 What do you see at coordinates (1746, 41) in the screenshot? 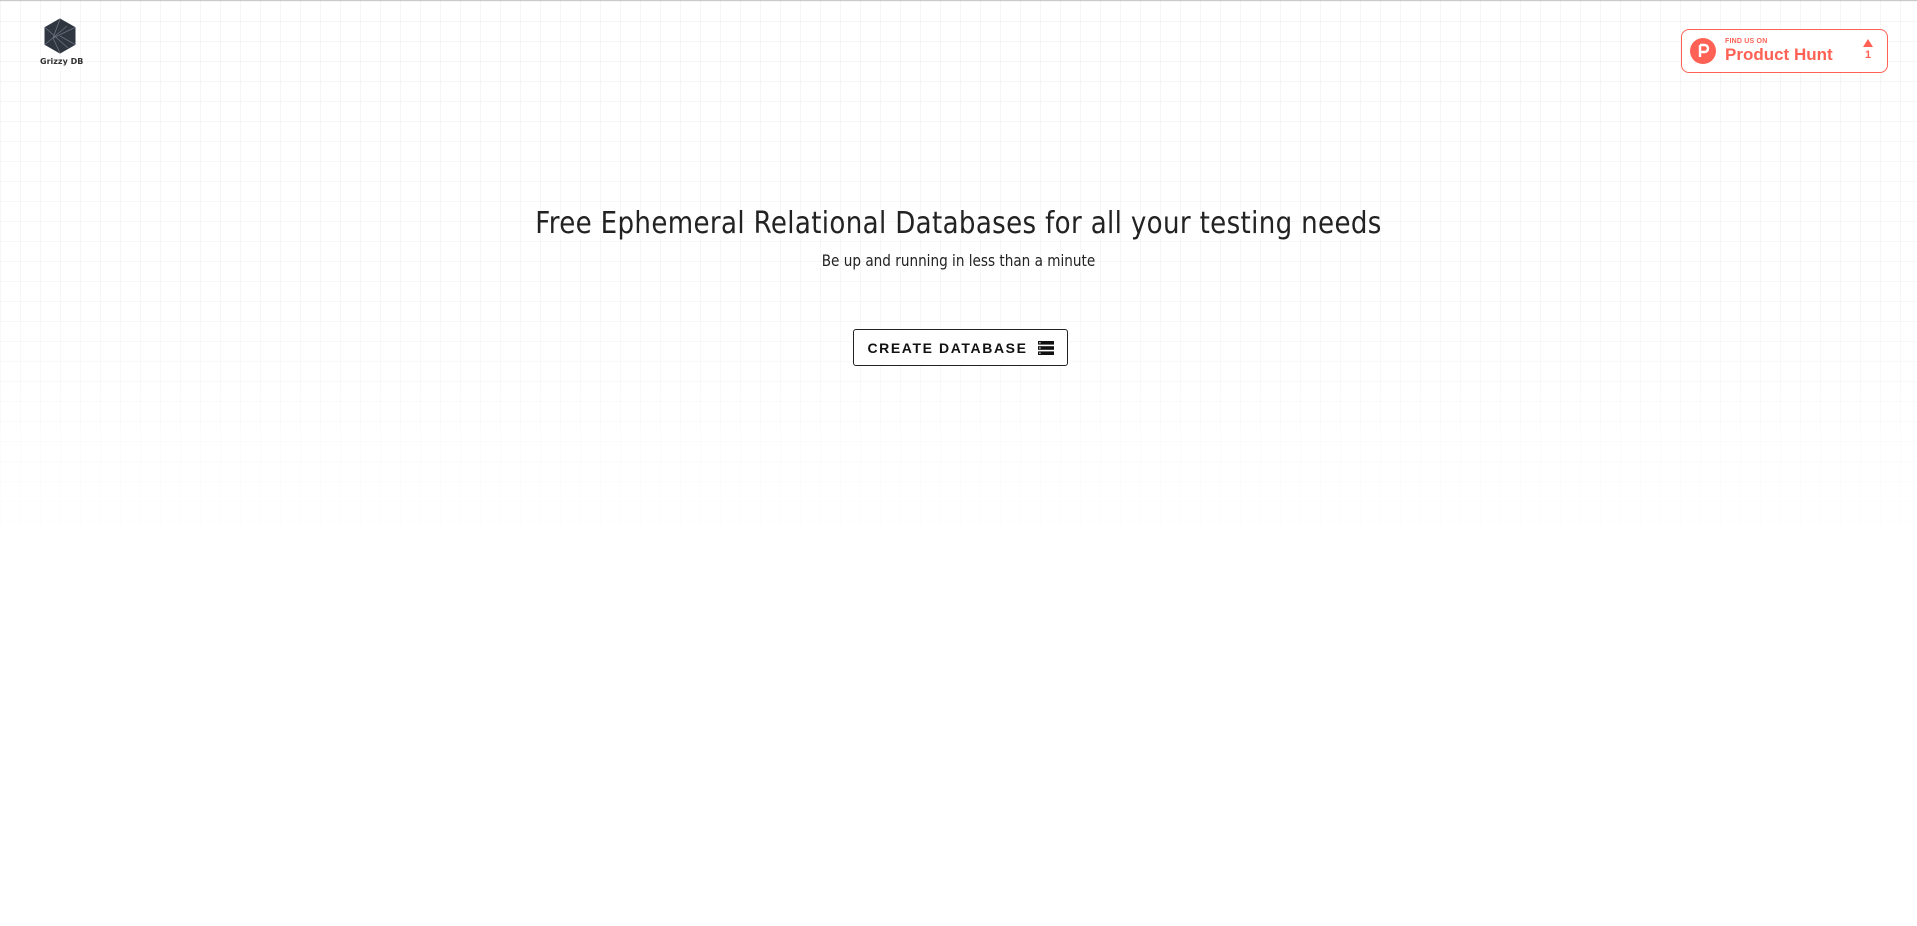
I see `product-hunt-small-label: FIND US ON` at bounding box center [1746, 41].